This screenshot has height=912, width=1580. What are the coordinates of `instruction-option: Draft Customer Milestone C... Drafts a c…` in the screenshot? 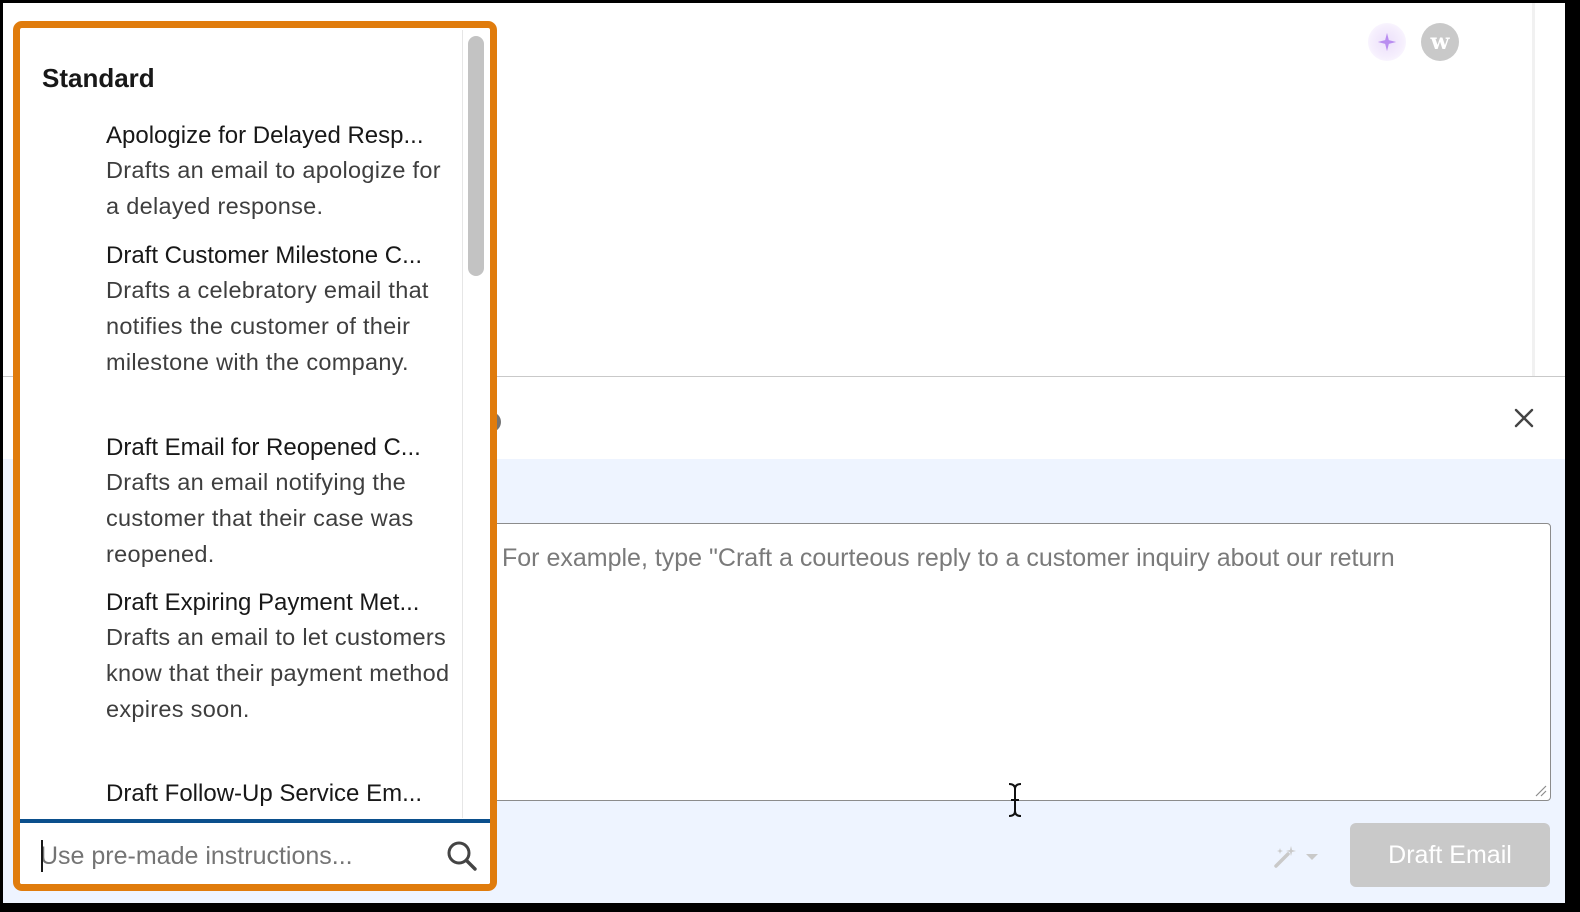 It's located at (279, 310).